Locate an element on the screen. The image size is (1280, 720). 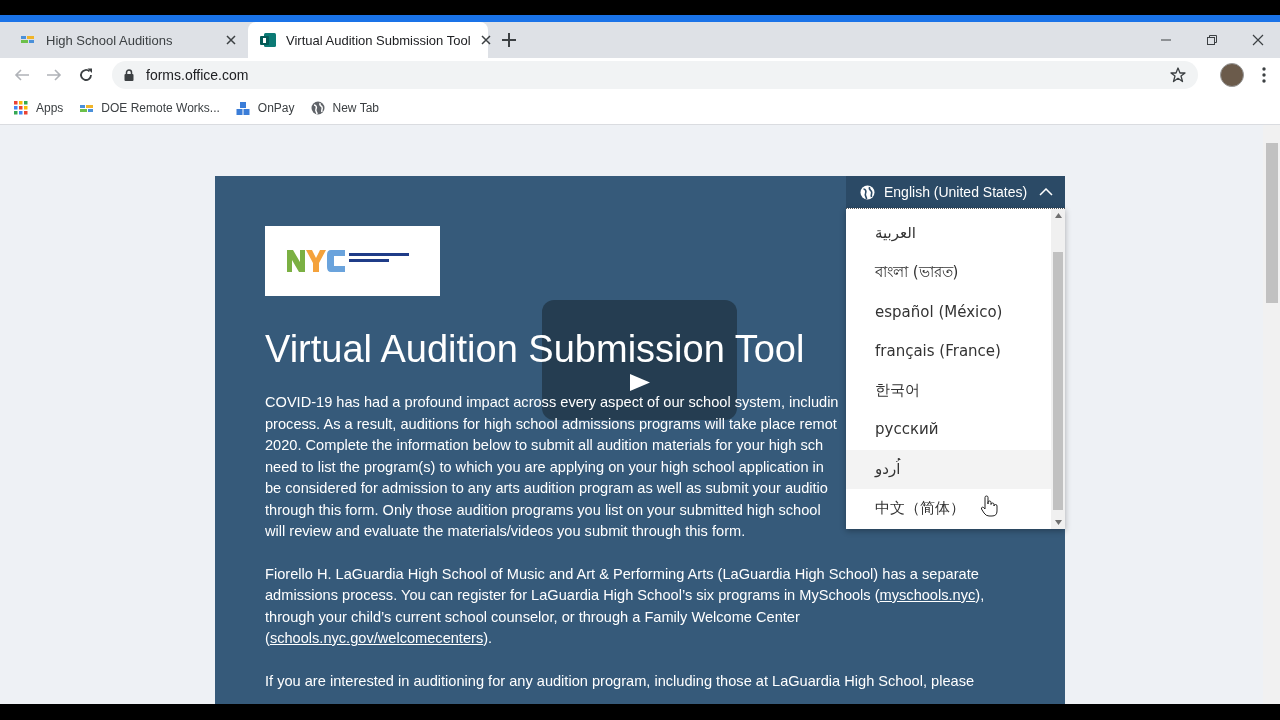
browser-tab: Virtual Audition Submission Tool is located at coordinates (368, 40).